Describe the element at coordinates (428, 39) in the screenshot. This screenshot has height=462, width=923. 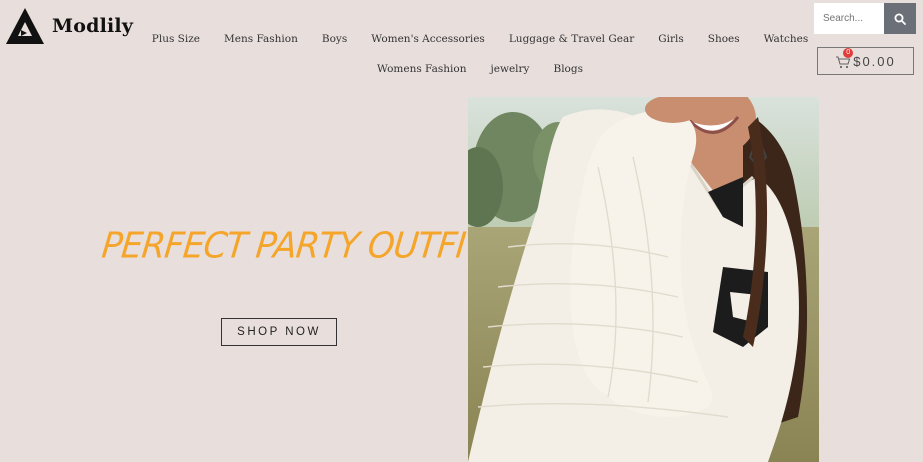
I see `nav-link-womens-accessories: Women's Accessories` at that location.